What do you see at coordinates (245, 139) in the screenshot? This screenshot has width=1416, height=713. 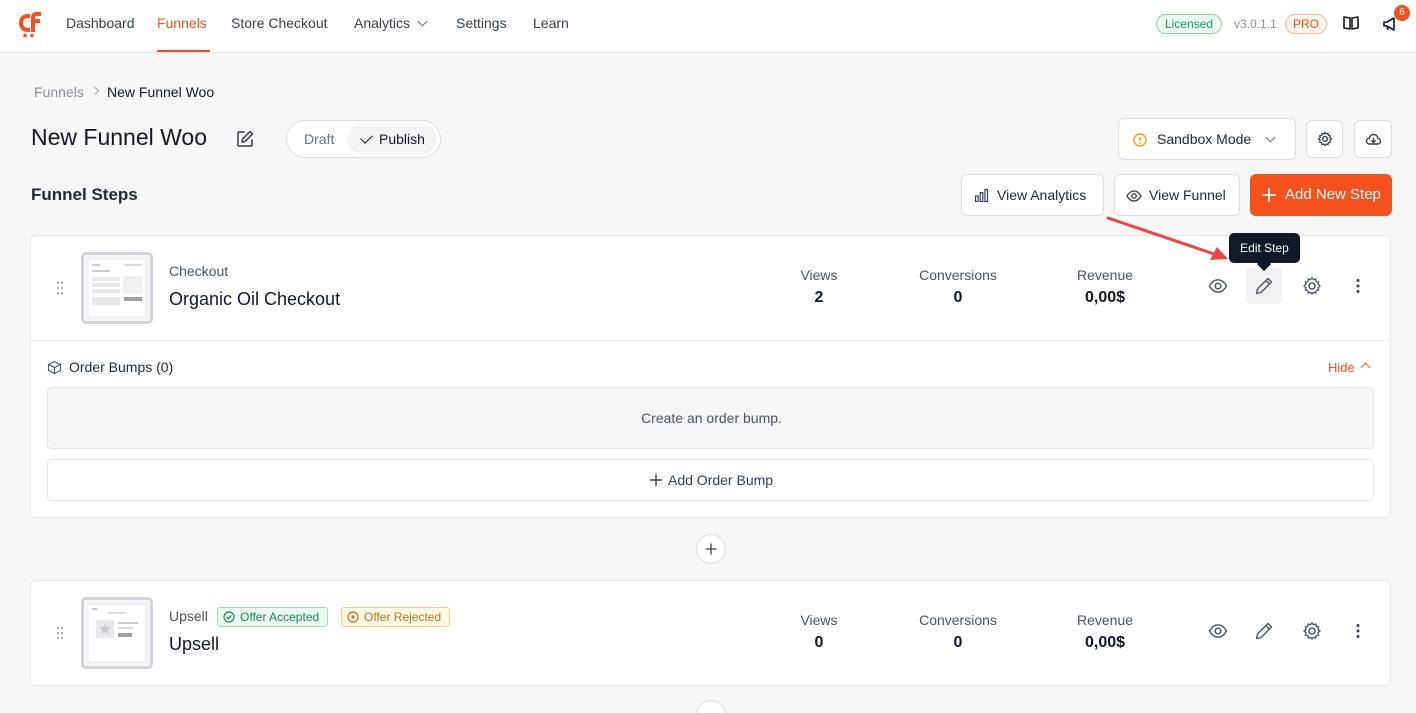 I see `edit-icon` at bounding box center [245, 139].